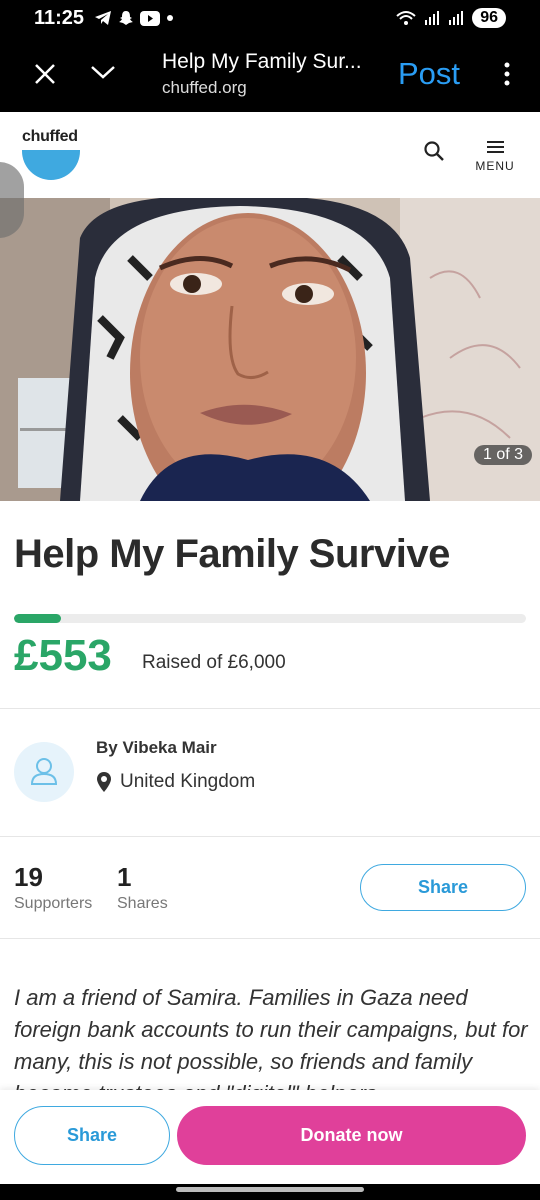 The height and width of the screenshot is (1200, 540). What do you see at coordinates (270, 618) in the screenshot?
I see `funding-progress-bar` at bounding box center [270, 618].